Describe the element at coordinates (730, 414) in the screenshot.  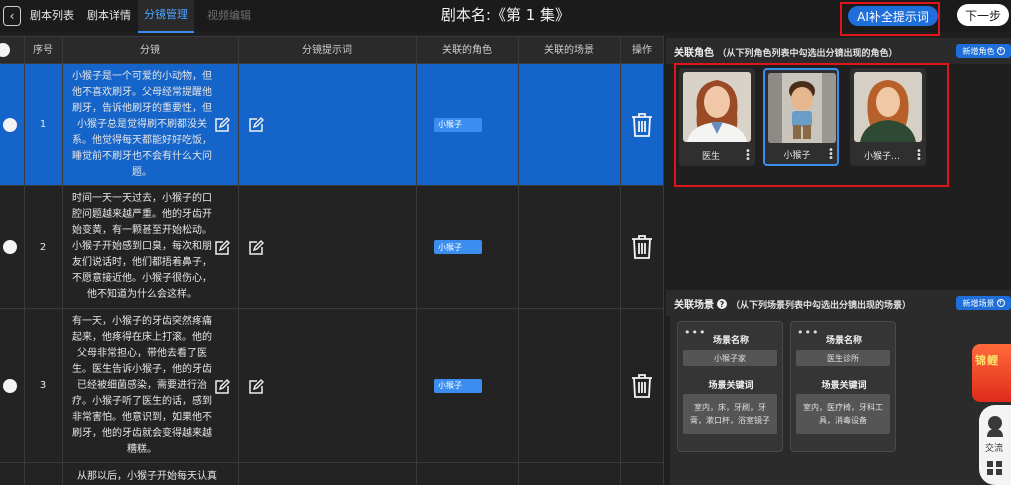
I see `scene-keyword-field: 室内，床，牙刷，牙膏，漱口杯，浴室镜子` at that location.